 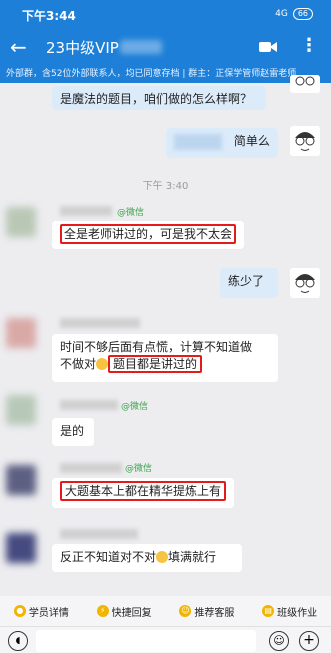 I want to click on emoji-icon: ☺, so click(x=279, y=641).